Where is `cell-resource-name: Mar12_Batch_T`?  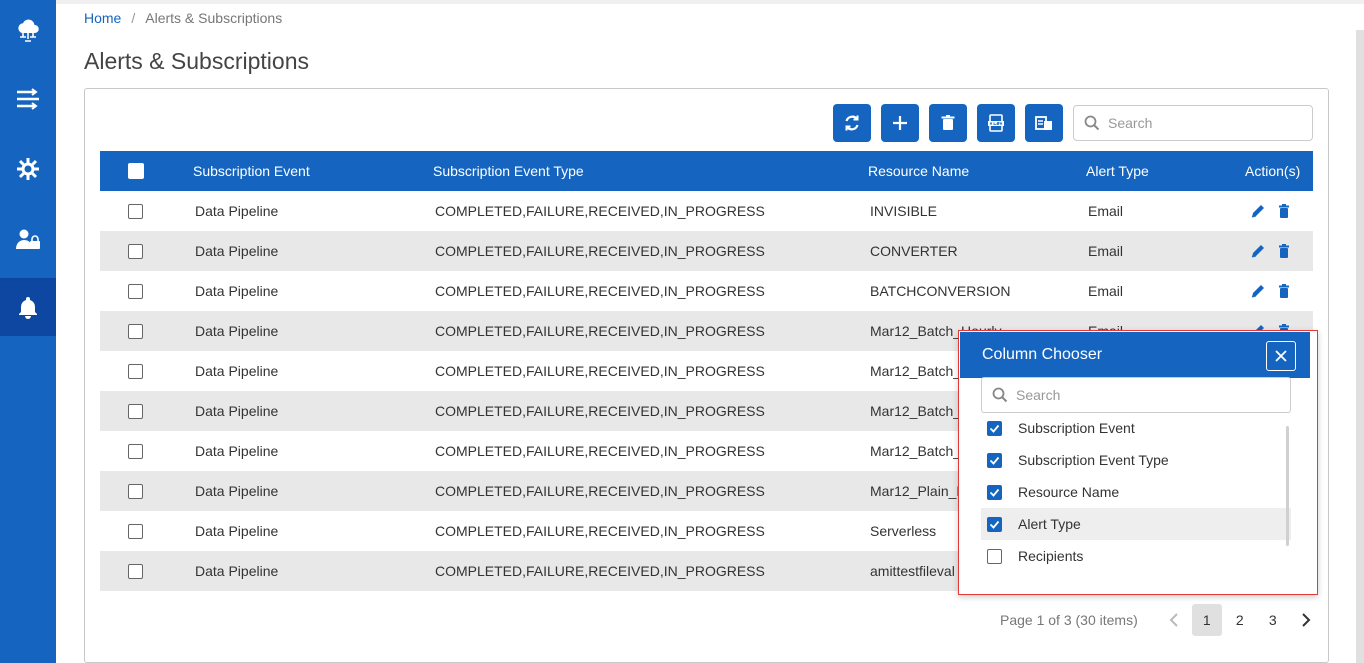 cell-resource-name: Mar12_Batch_T is located at coordinates (920, 411).